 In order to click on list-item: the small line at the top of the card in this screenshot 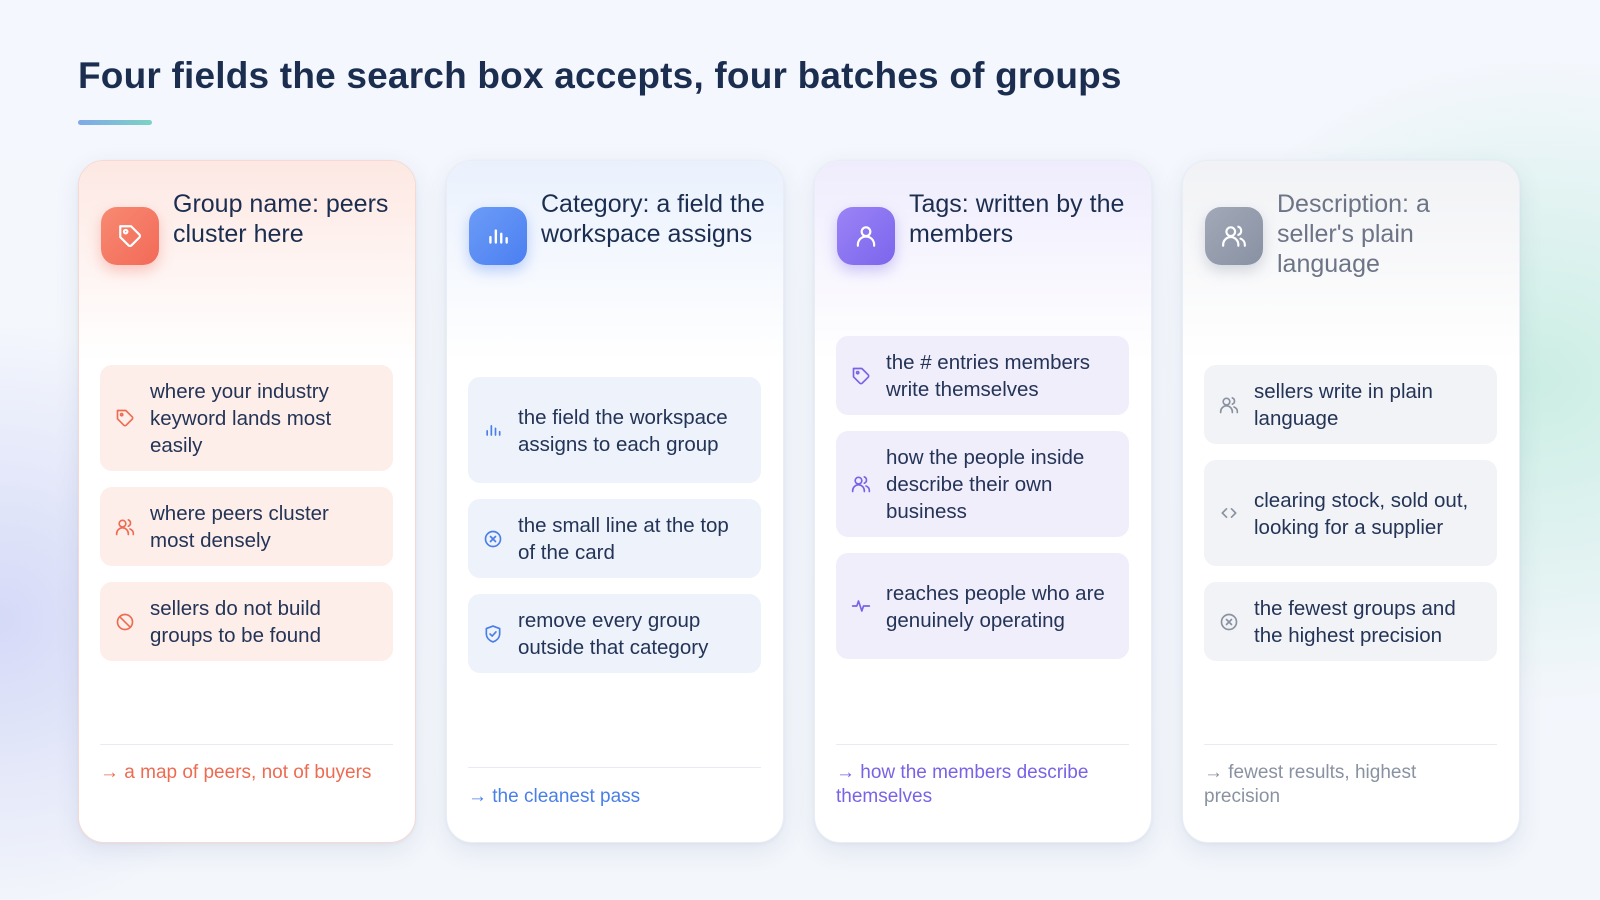, I will do `click(614, 538)`.